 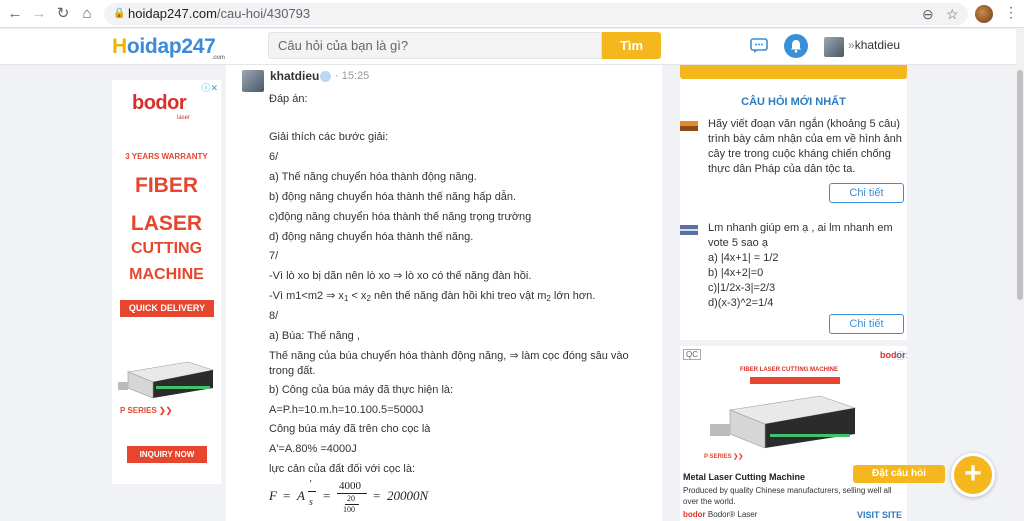 What do you see at coordinates (631, 45) in the screenshot?
I see `search-button: Tìm` at bounding box center [631, 45].